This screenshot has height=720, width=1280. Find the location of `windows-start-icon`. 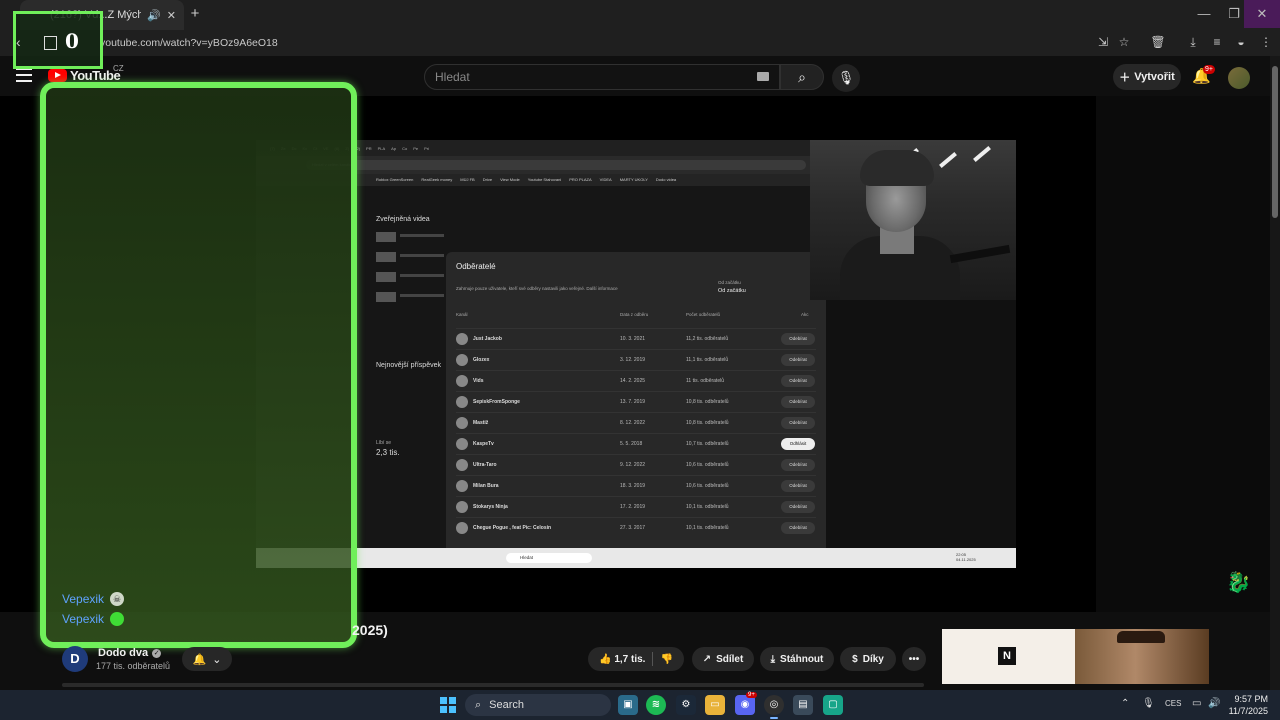

windows-start-icon is located at coordinates (448, 705).